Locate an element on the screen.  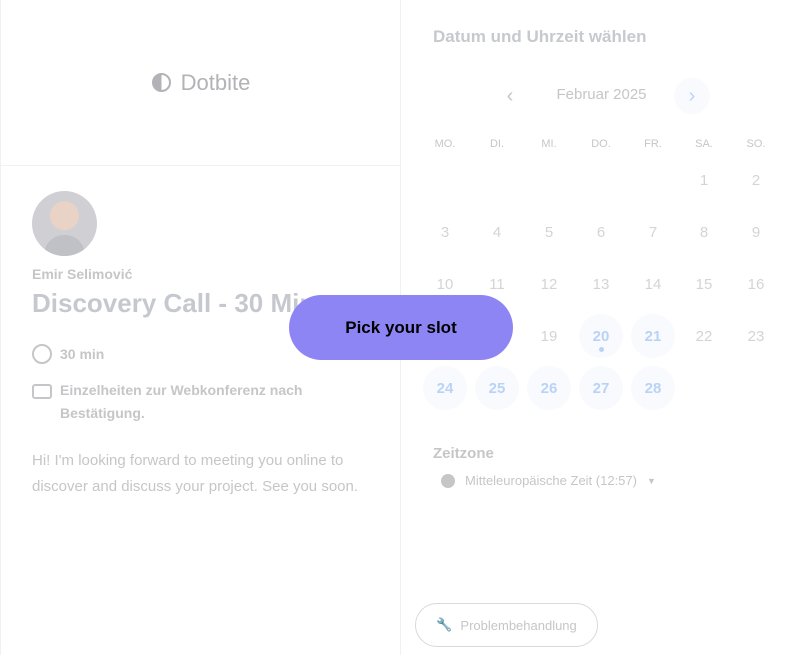
calendar-day: 2 is located at coordinates (756, 180).